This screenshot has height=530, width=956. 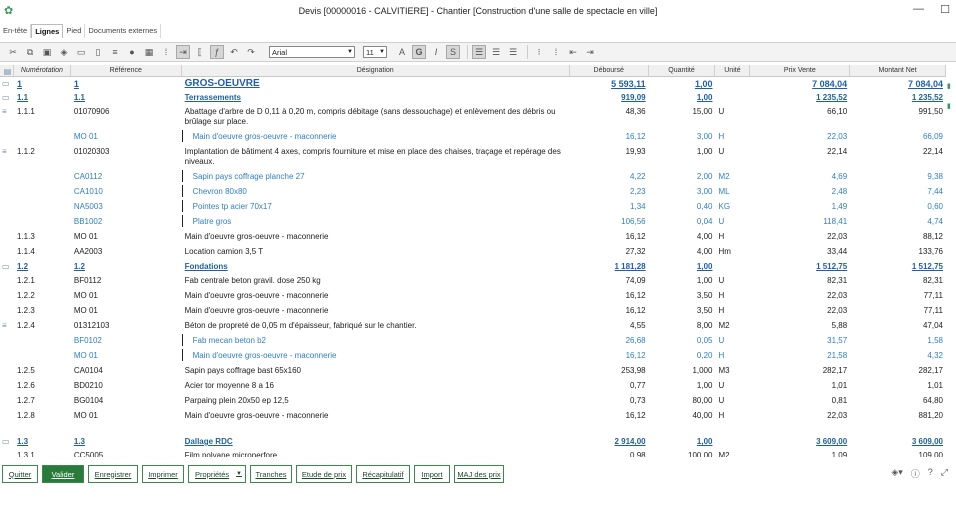 I want to click on quitter-button: Quitter, so click(x=20, y=474).